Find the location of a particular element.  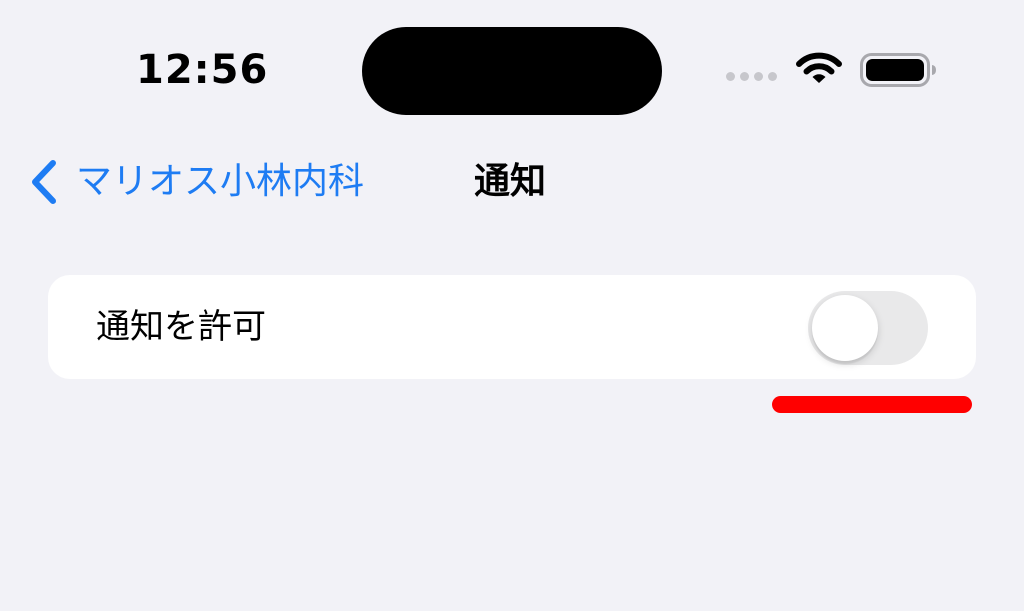

battery-icon is located at coordinates (898, 70).